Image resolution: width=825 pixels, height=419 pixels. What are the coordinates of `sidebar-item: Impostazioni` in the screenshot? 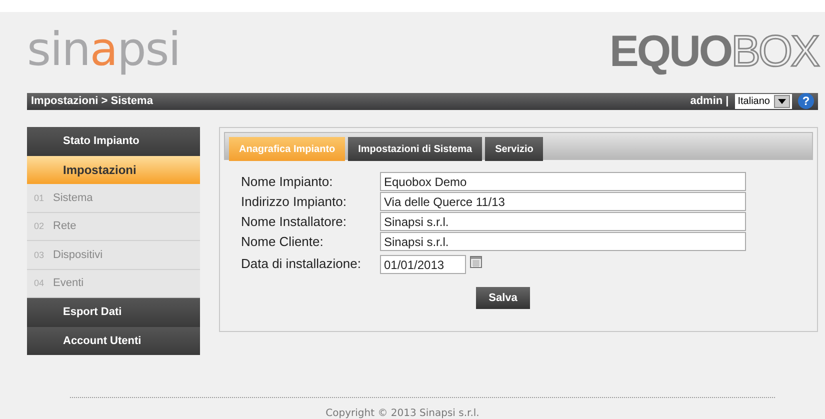 It's located at (113, 170).